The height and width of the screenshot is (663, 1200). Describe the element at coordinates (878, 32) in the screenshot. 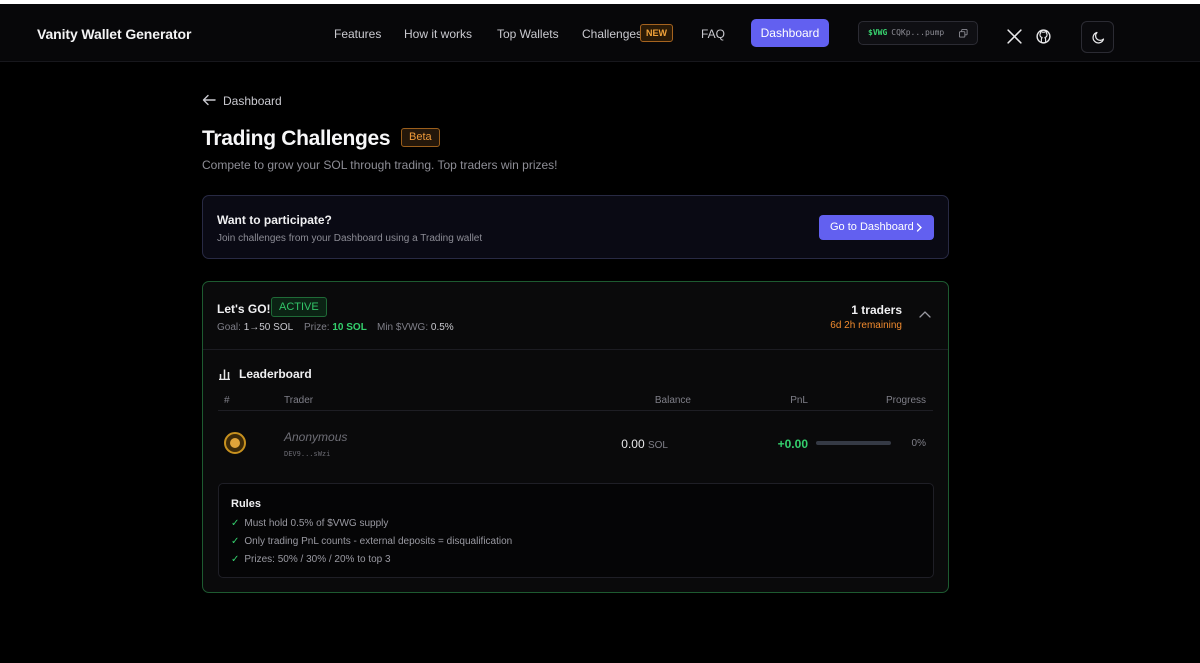

I see `token-symbol: $VWG` at that location.